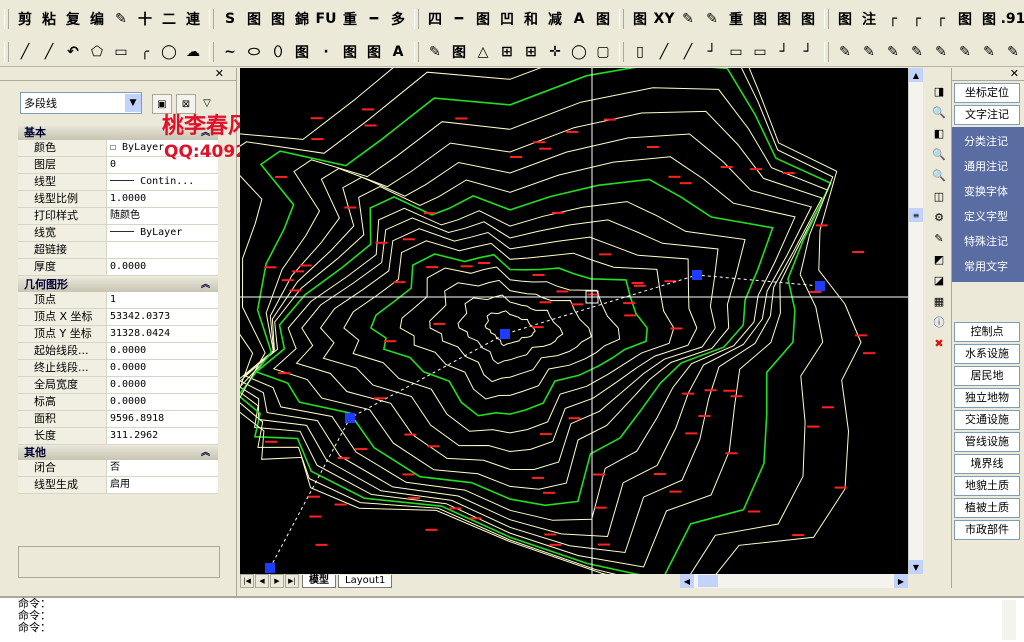  Describe the element at coordinates (247, 581) in the screenshot. I see `first-tab-icon: |◀` at that location.